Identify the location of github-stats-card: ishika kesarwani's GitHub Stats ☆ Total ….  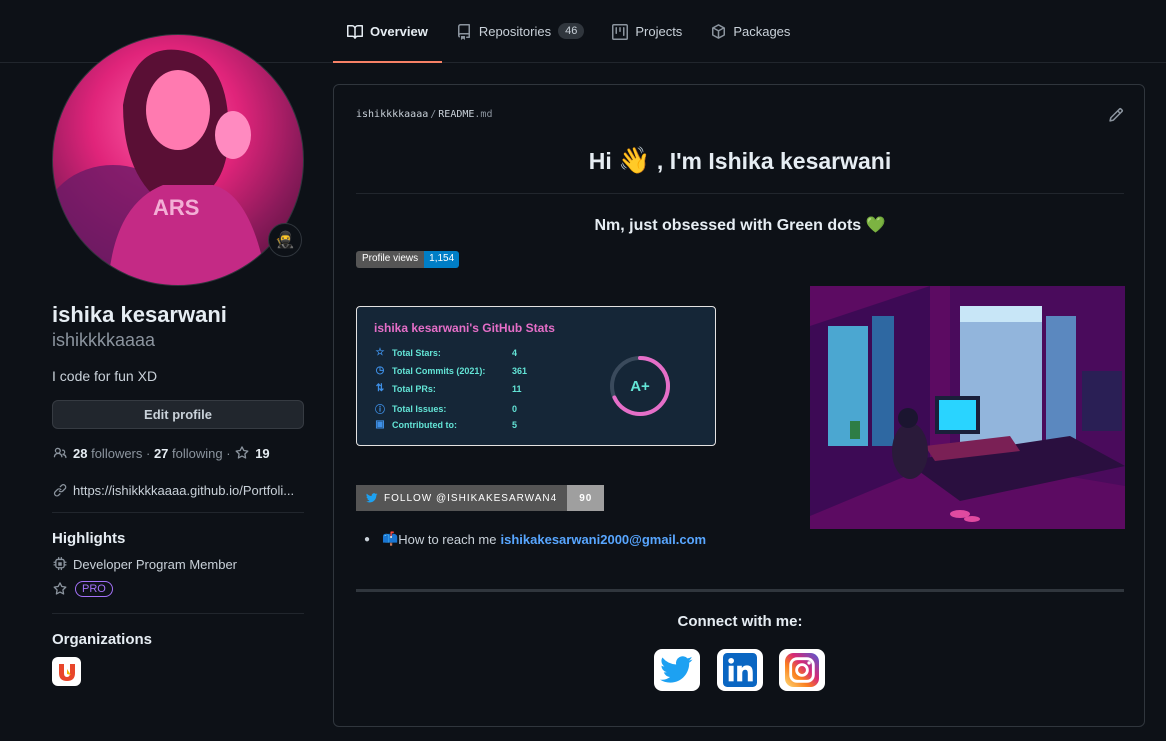
(536, 376).